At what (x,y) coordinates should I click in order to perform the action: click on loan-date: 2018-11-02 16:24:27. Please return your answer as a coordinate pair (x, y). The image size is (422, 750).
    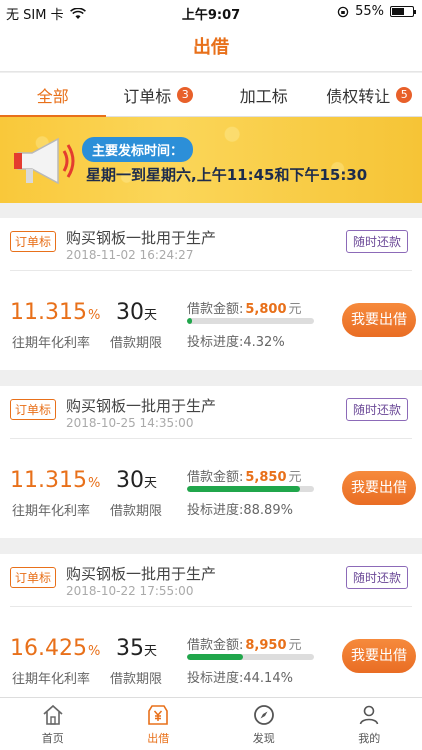
    Looking at the image, I should click on (130, 255).